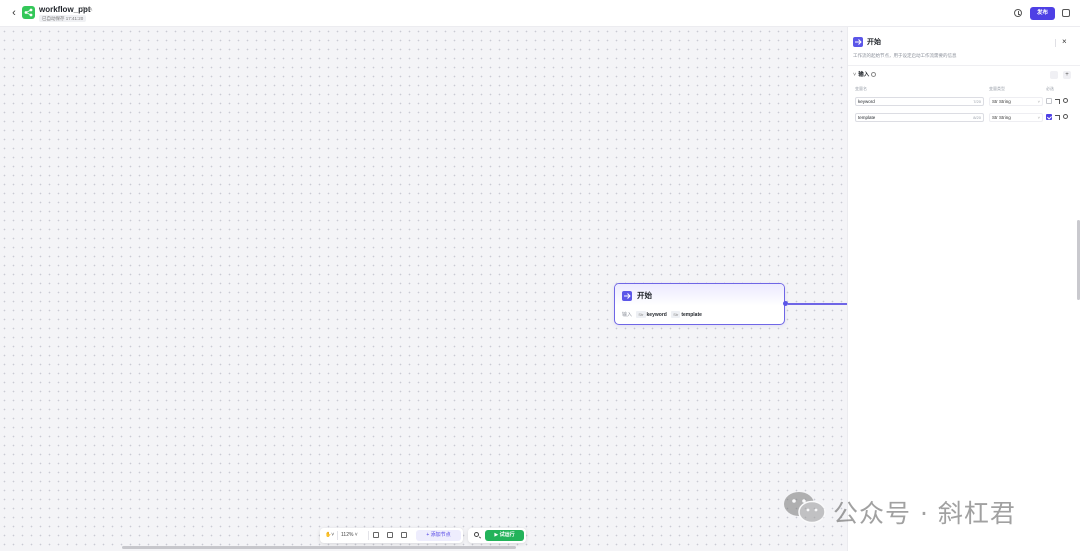  Describe the element at coordinates (476, 534) in the screenshot. I see `search-icon` at that location.